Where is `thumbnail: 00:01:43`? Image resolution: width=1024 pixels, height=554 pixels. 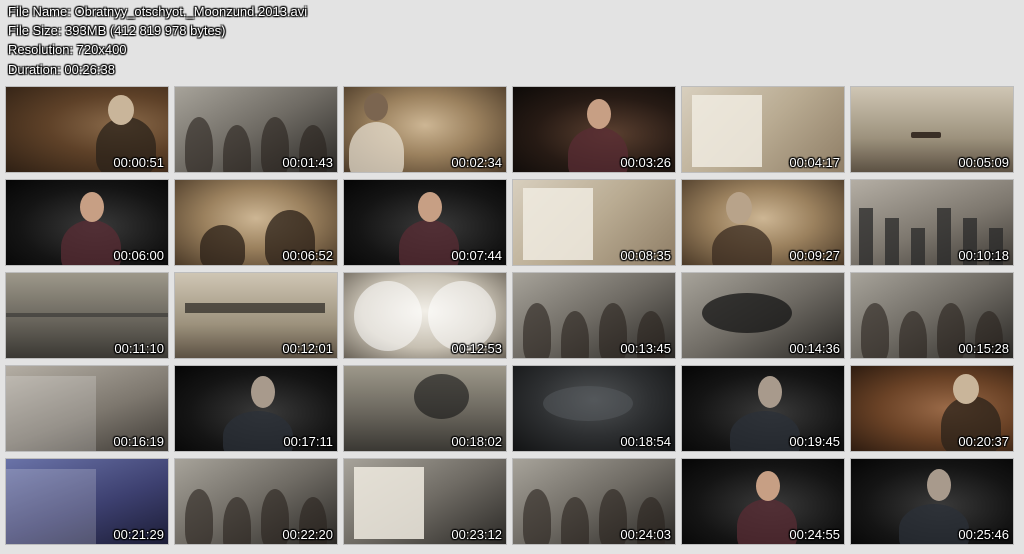 thumbnail: 00:01:43 is located at coordinates (256, 129).